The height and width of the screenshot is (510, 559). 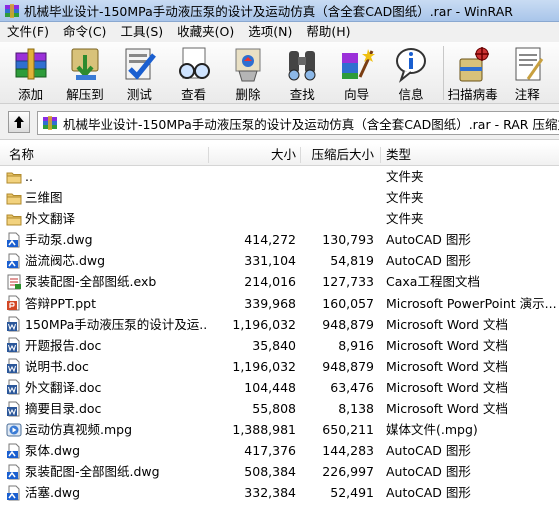 I want to click on mpg-file-icon, so click(x=14, y=430).